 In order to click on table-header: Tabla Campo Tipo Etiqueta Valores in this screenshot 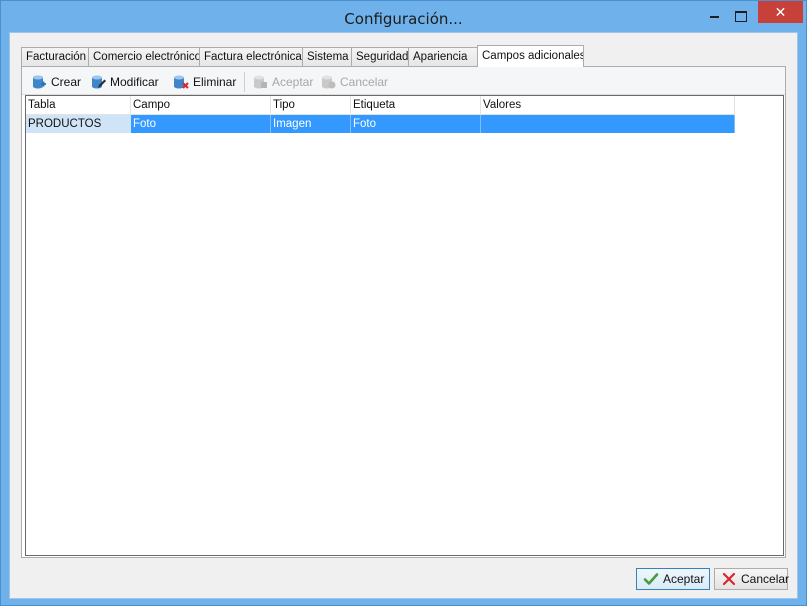, I will do `click(380, 105)`.